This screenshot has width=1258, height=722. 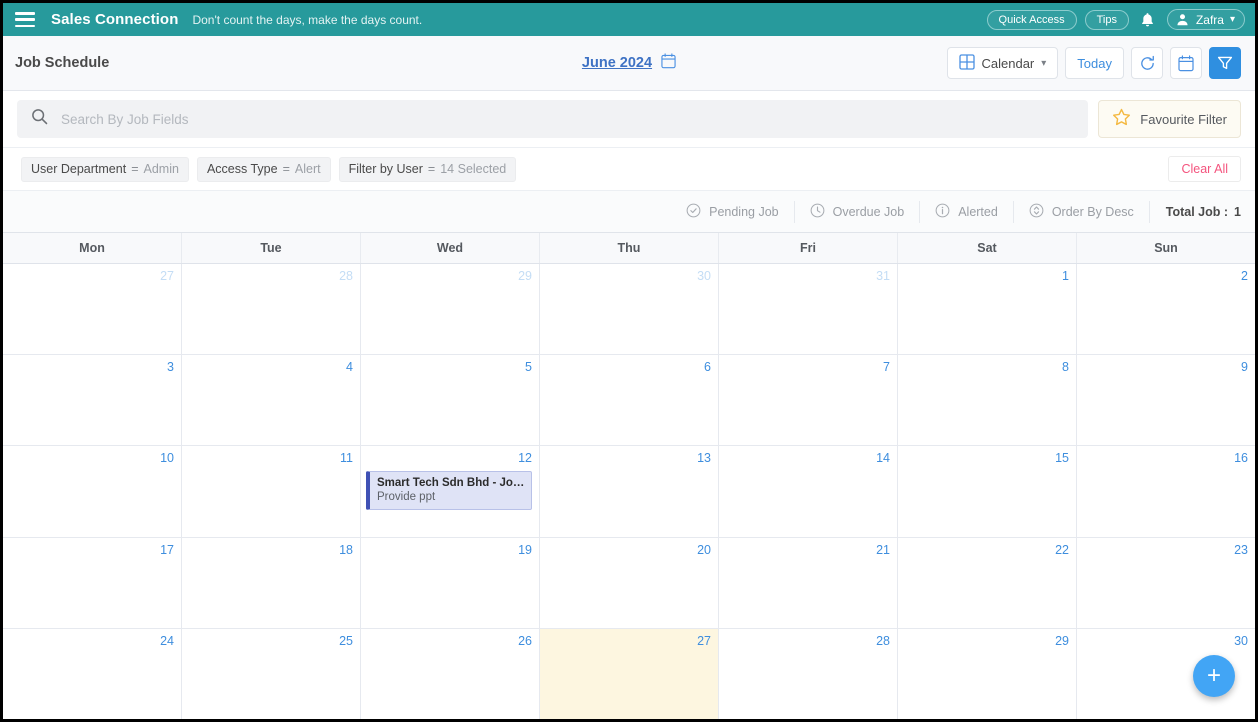 I want to click on chevron-down-icon: ▾, so click(x=1044, y=63).